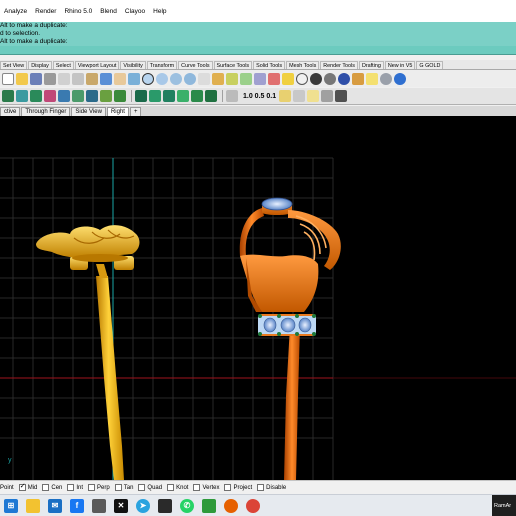 This screenshot has height=516, width=516. What do you see at coordinates (78, 78) in the screenshot?
I see `copy-icon` at bounding box center [78, 78].